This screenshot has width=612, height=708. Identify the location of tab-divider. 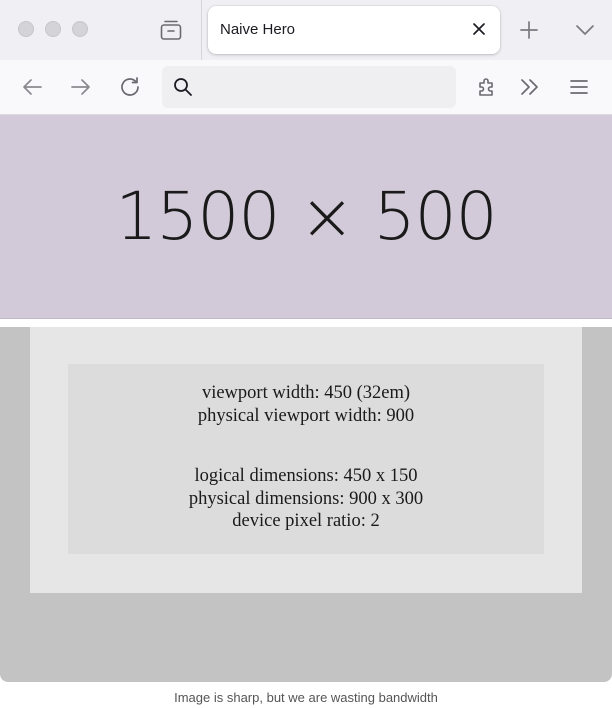
(201, 30).